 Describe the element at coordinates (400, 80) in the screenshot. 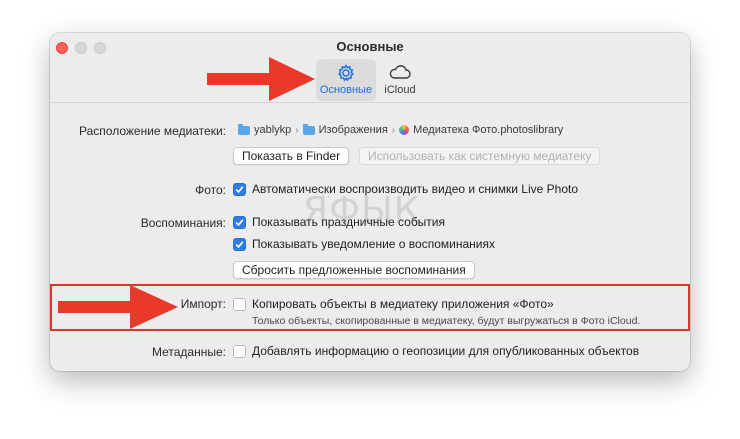

I see `tab-icloud: iCloud` at that location.